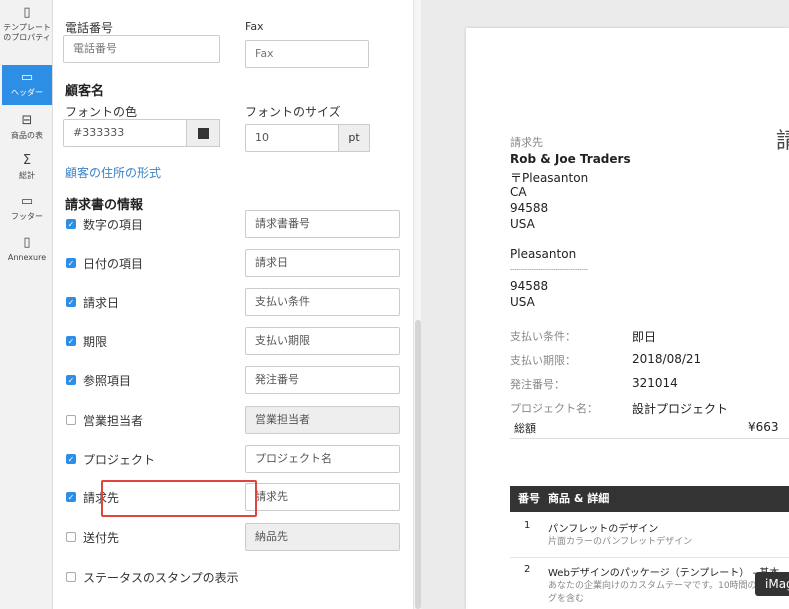 This screenshot has width=789, height=609. I want to click on phone-input: 電話番号, so click(141, 49).